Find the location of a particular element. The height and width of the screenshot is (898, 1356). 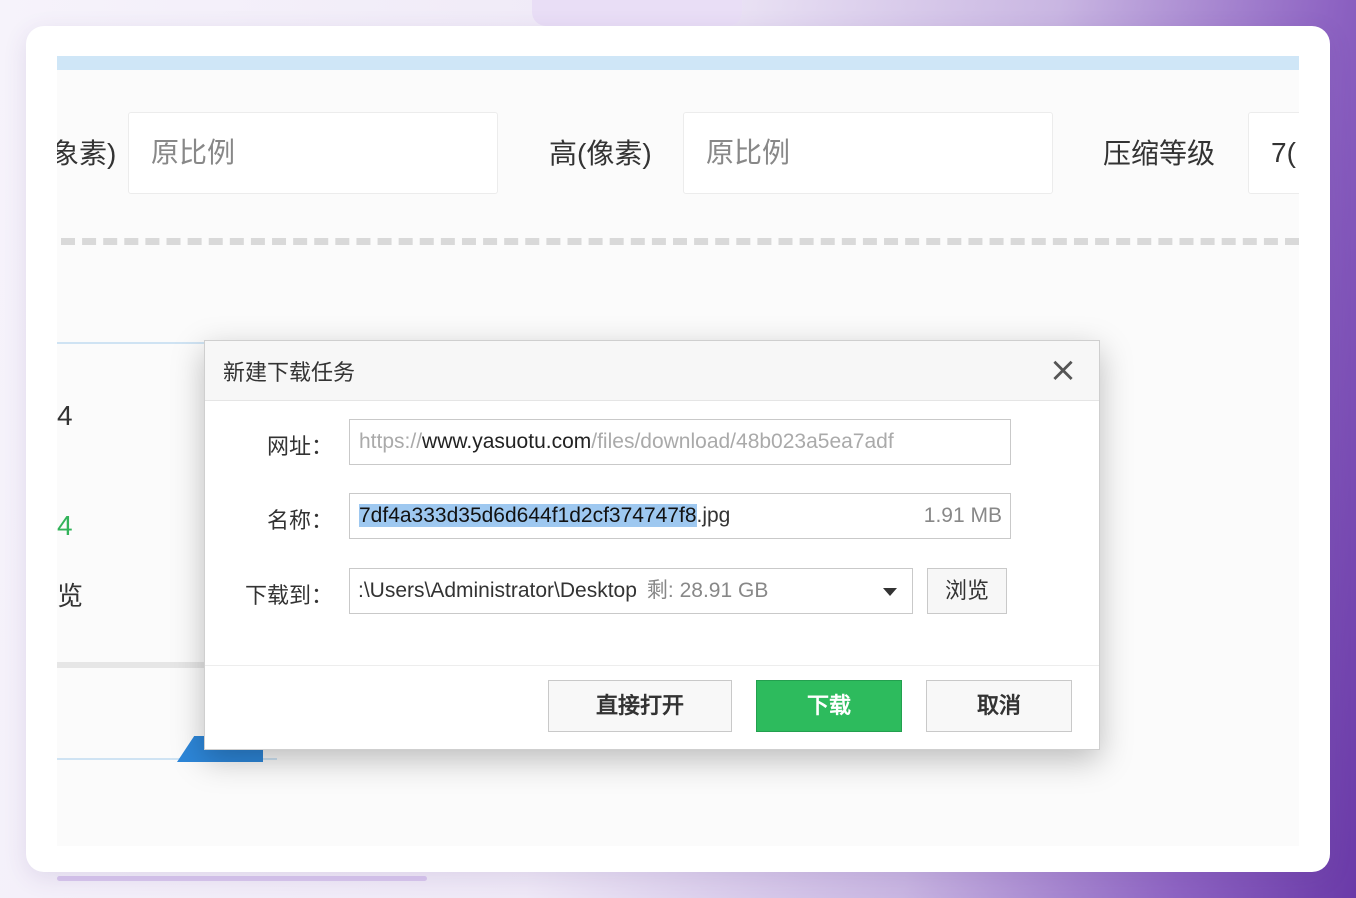

free-space-label: 剩: is located at coordinates (660, 590).